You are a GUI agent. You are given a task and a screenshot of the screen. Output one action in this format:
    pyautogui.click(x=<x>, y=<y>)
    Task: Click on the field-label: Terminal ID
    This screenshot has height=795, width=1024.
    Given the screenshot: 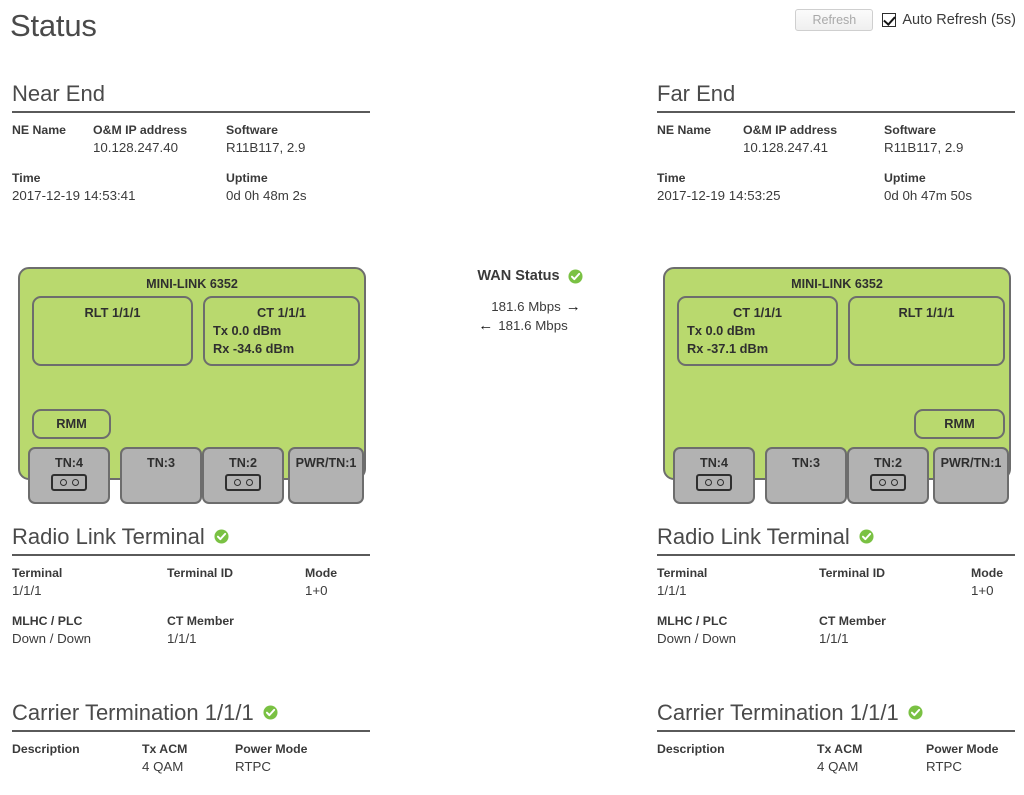 What is the action you would take?
    pyautogui.click(x=852, y=573)
    